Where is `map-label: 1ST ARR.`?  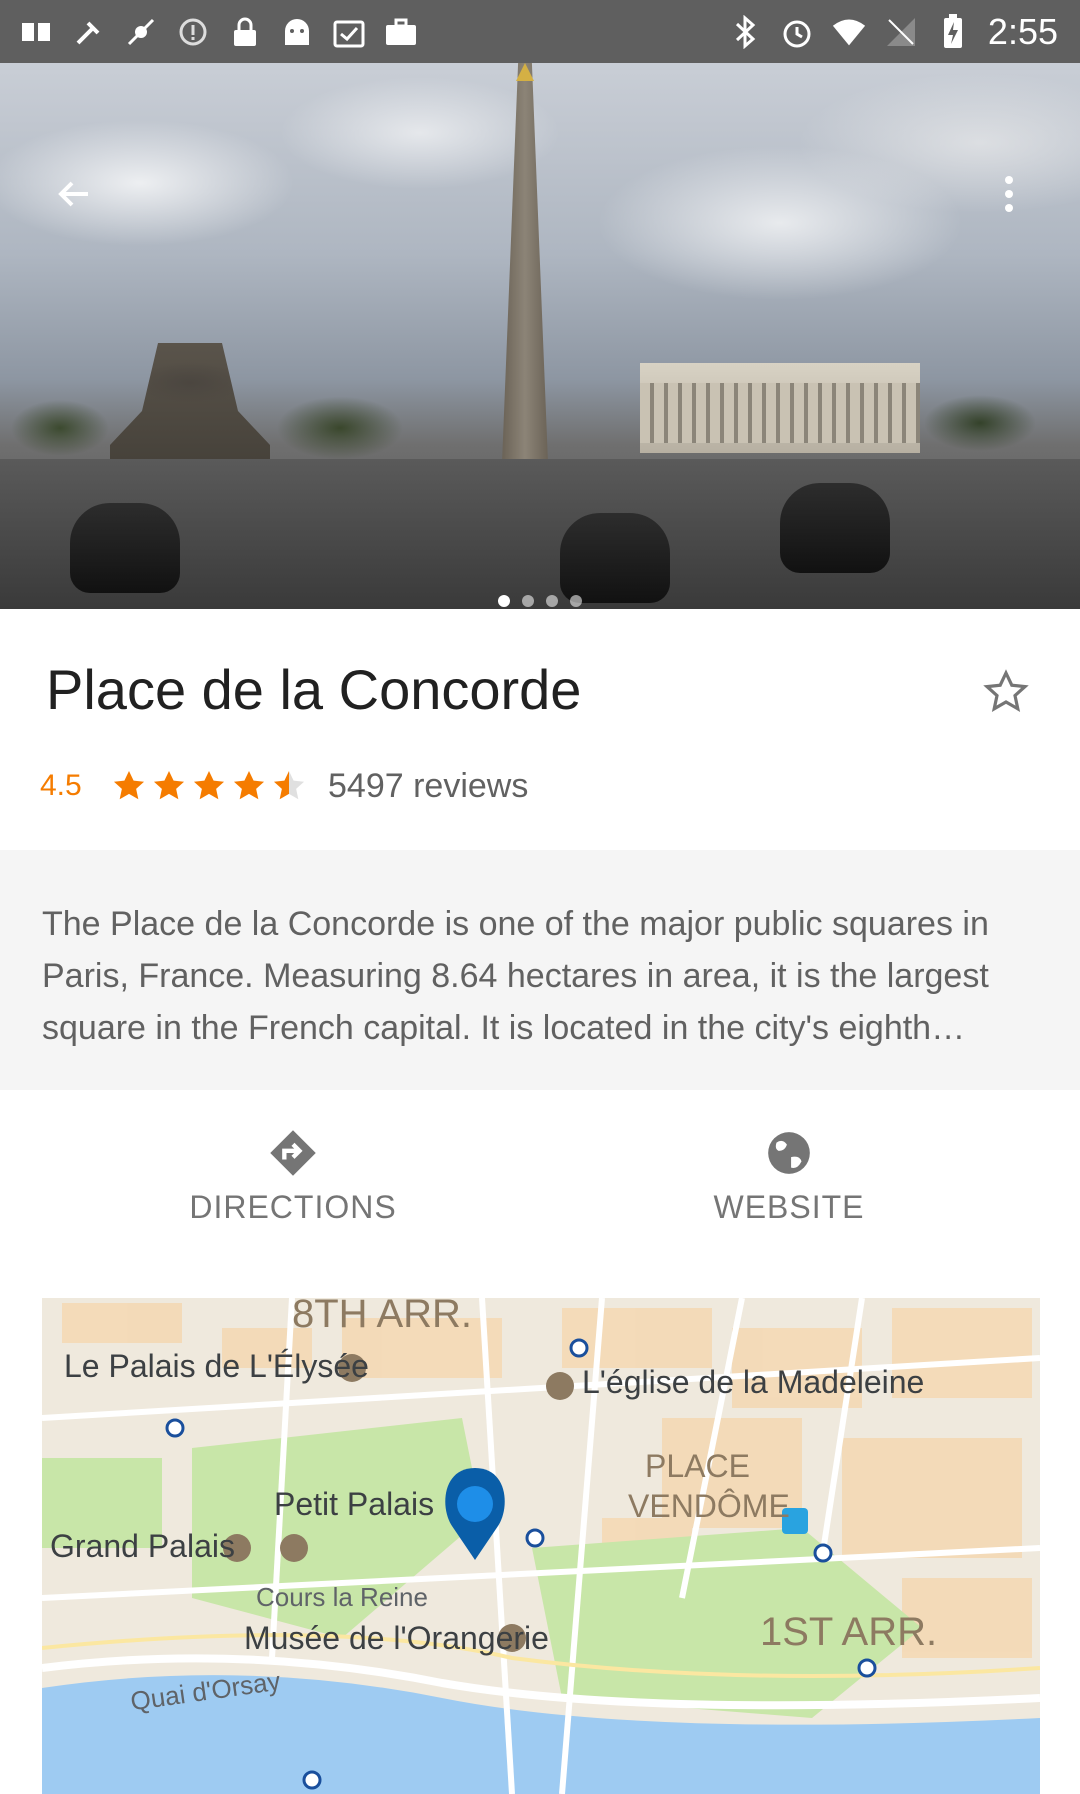
map-label: 1ST ARR. is located at coordinates (849, 1632).